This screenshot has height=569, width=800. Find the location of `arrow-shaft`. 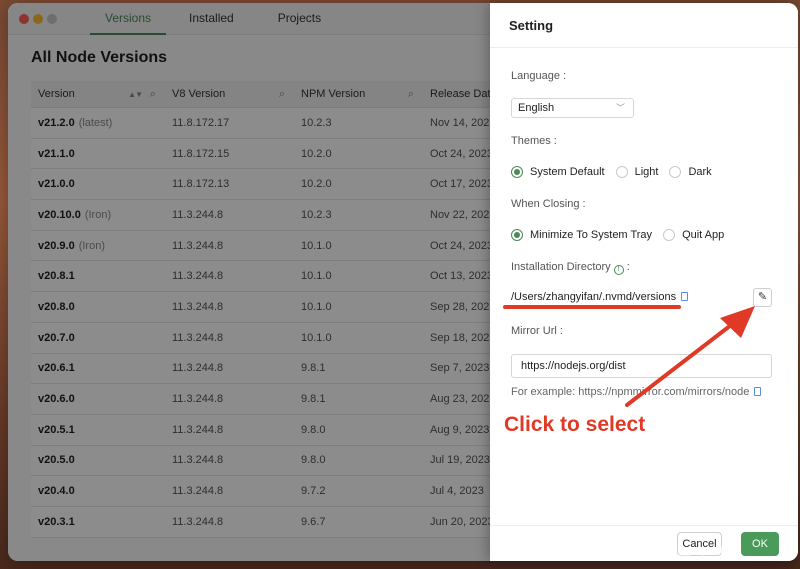

arrow-shaft is located at coordinates (681, 363).